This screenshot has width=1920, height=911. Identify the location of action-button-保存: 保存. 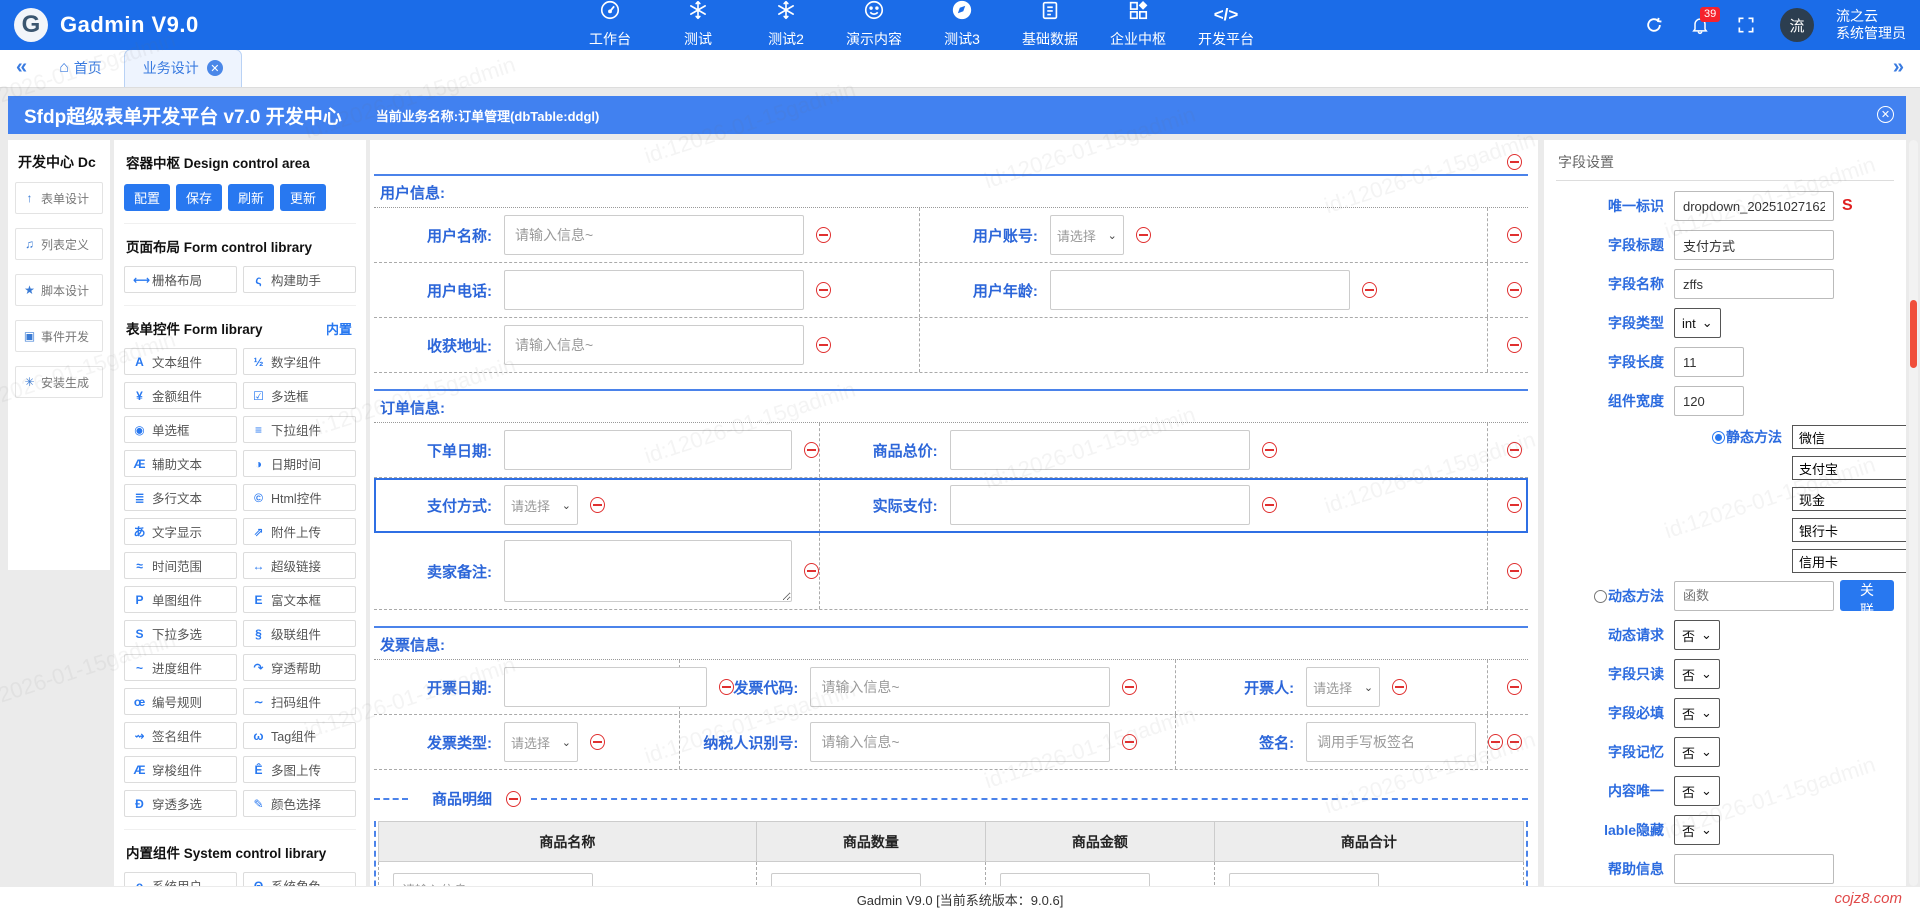
(199, 197).